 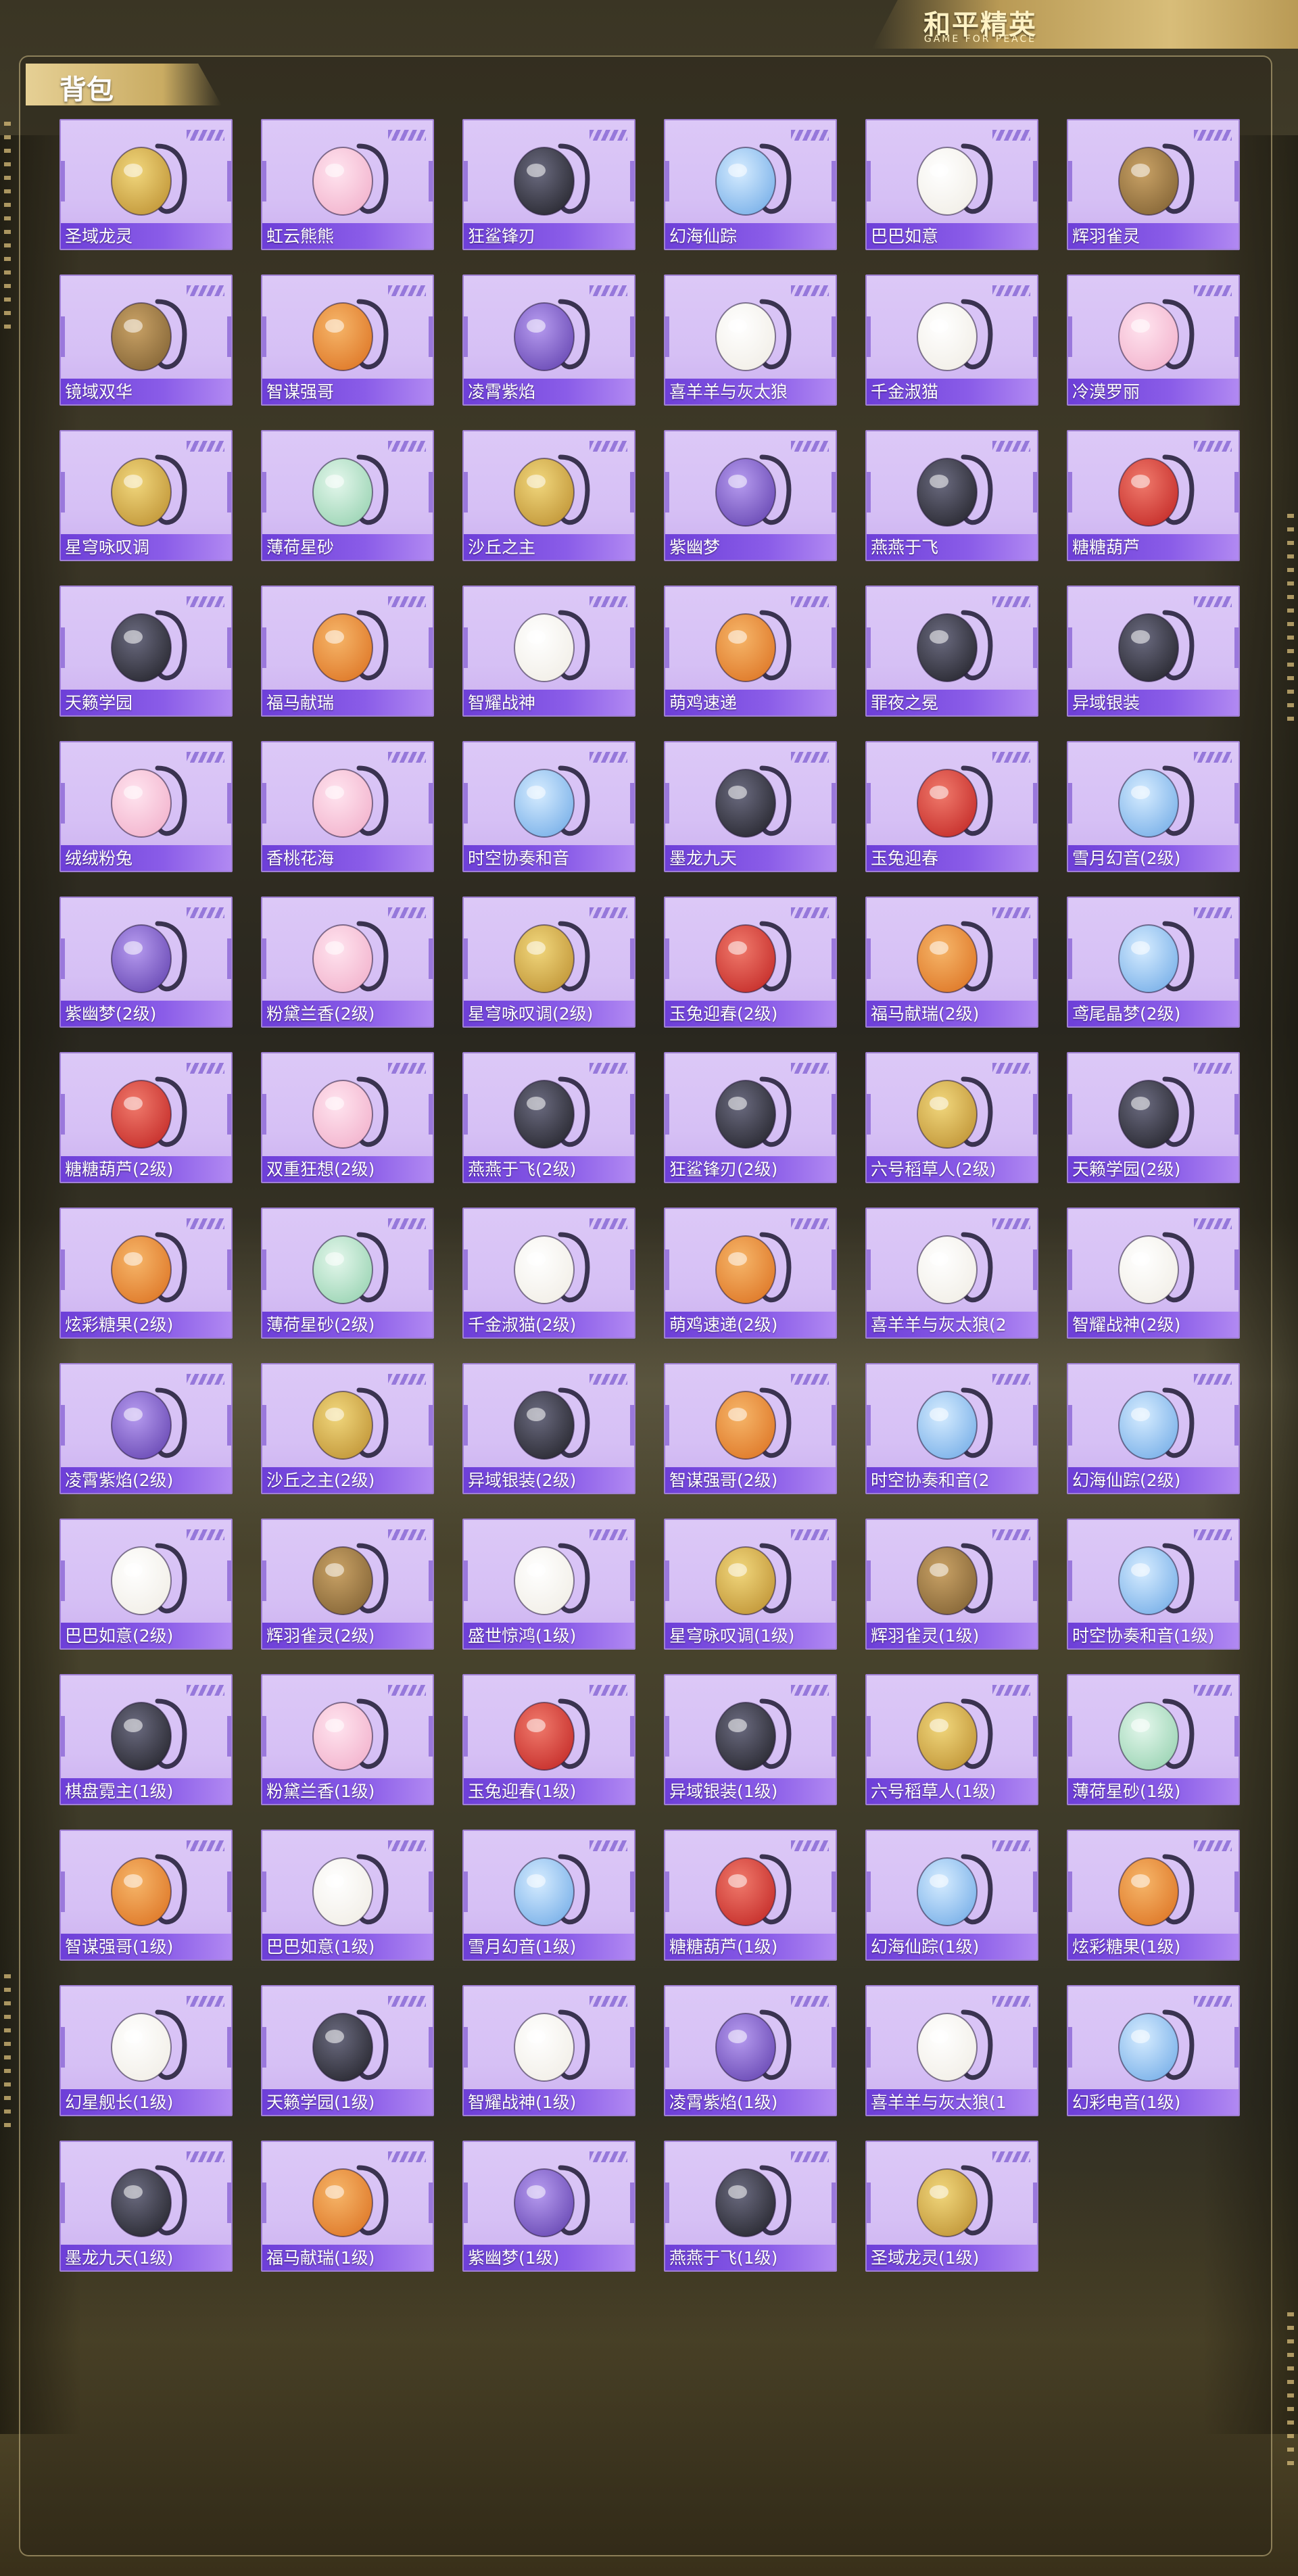 I want to click on backpack-item-card: 辉羽雀灵(2级), so click(x=347, y=1584).